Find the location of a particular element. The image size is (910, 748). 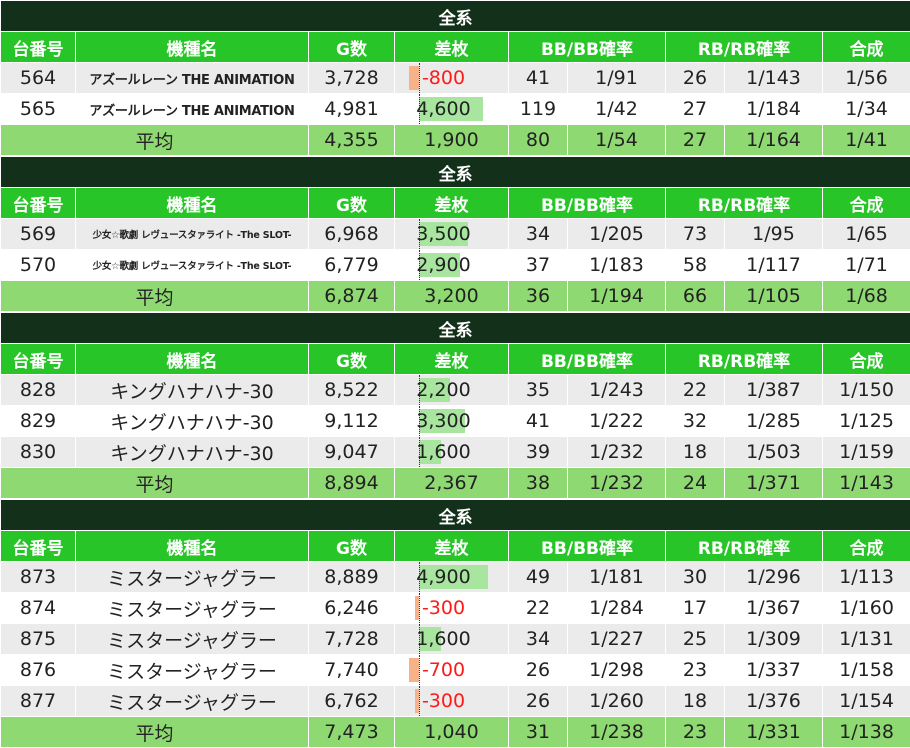

difference-value: 4,600 is located at coordinates (443, 109).